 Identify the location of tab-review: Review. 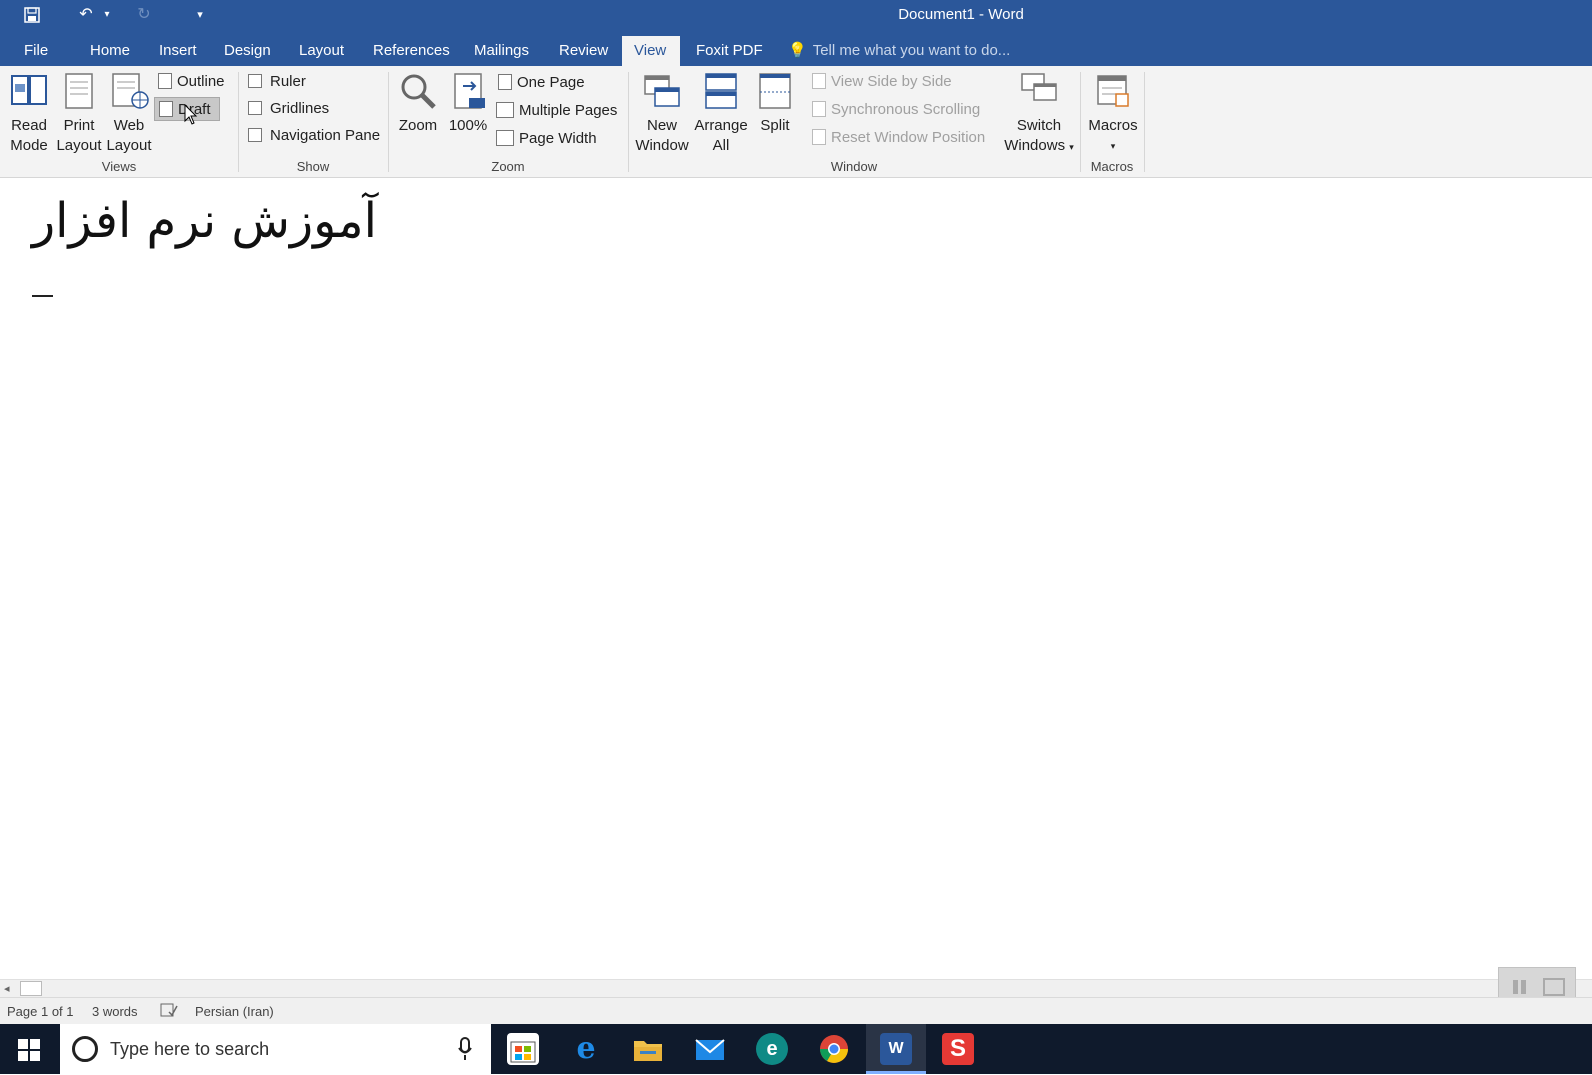
(583, 51).